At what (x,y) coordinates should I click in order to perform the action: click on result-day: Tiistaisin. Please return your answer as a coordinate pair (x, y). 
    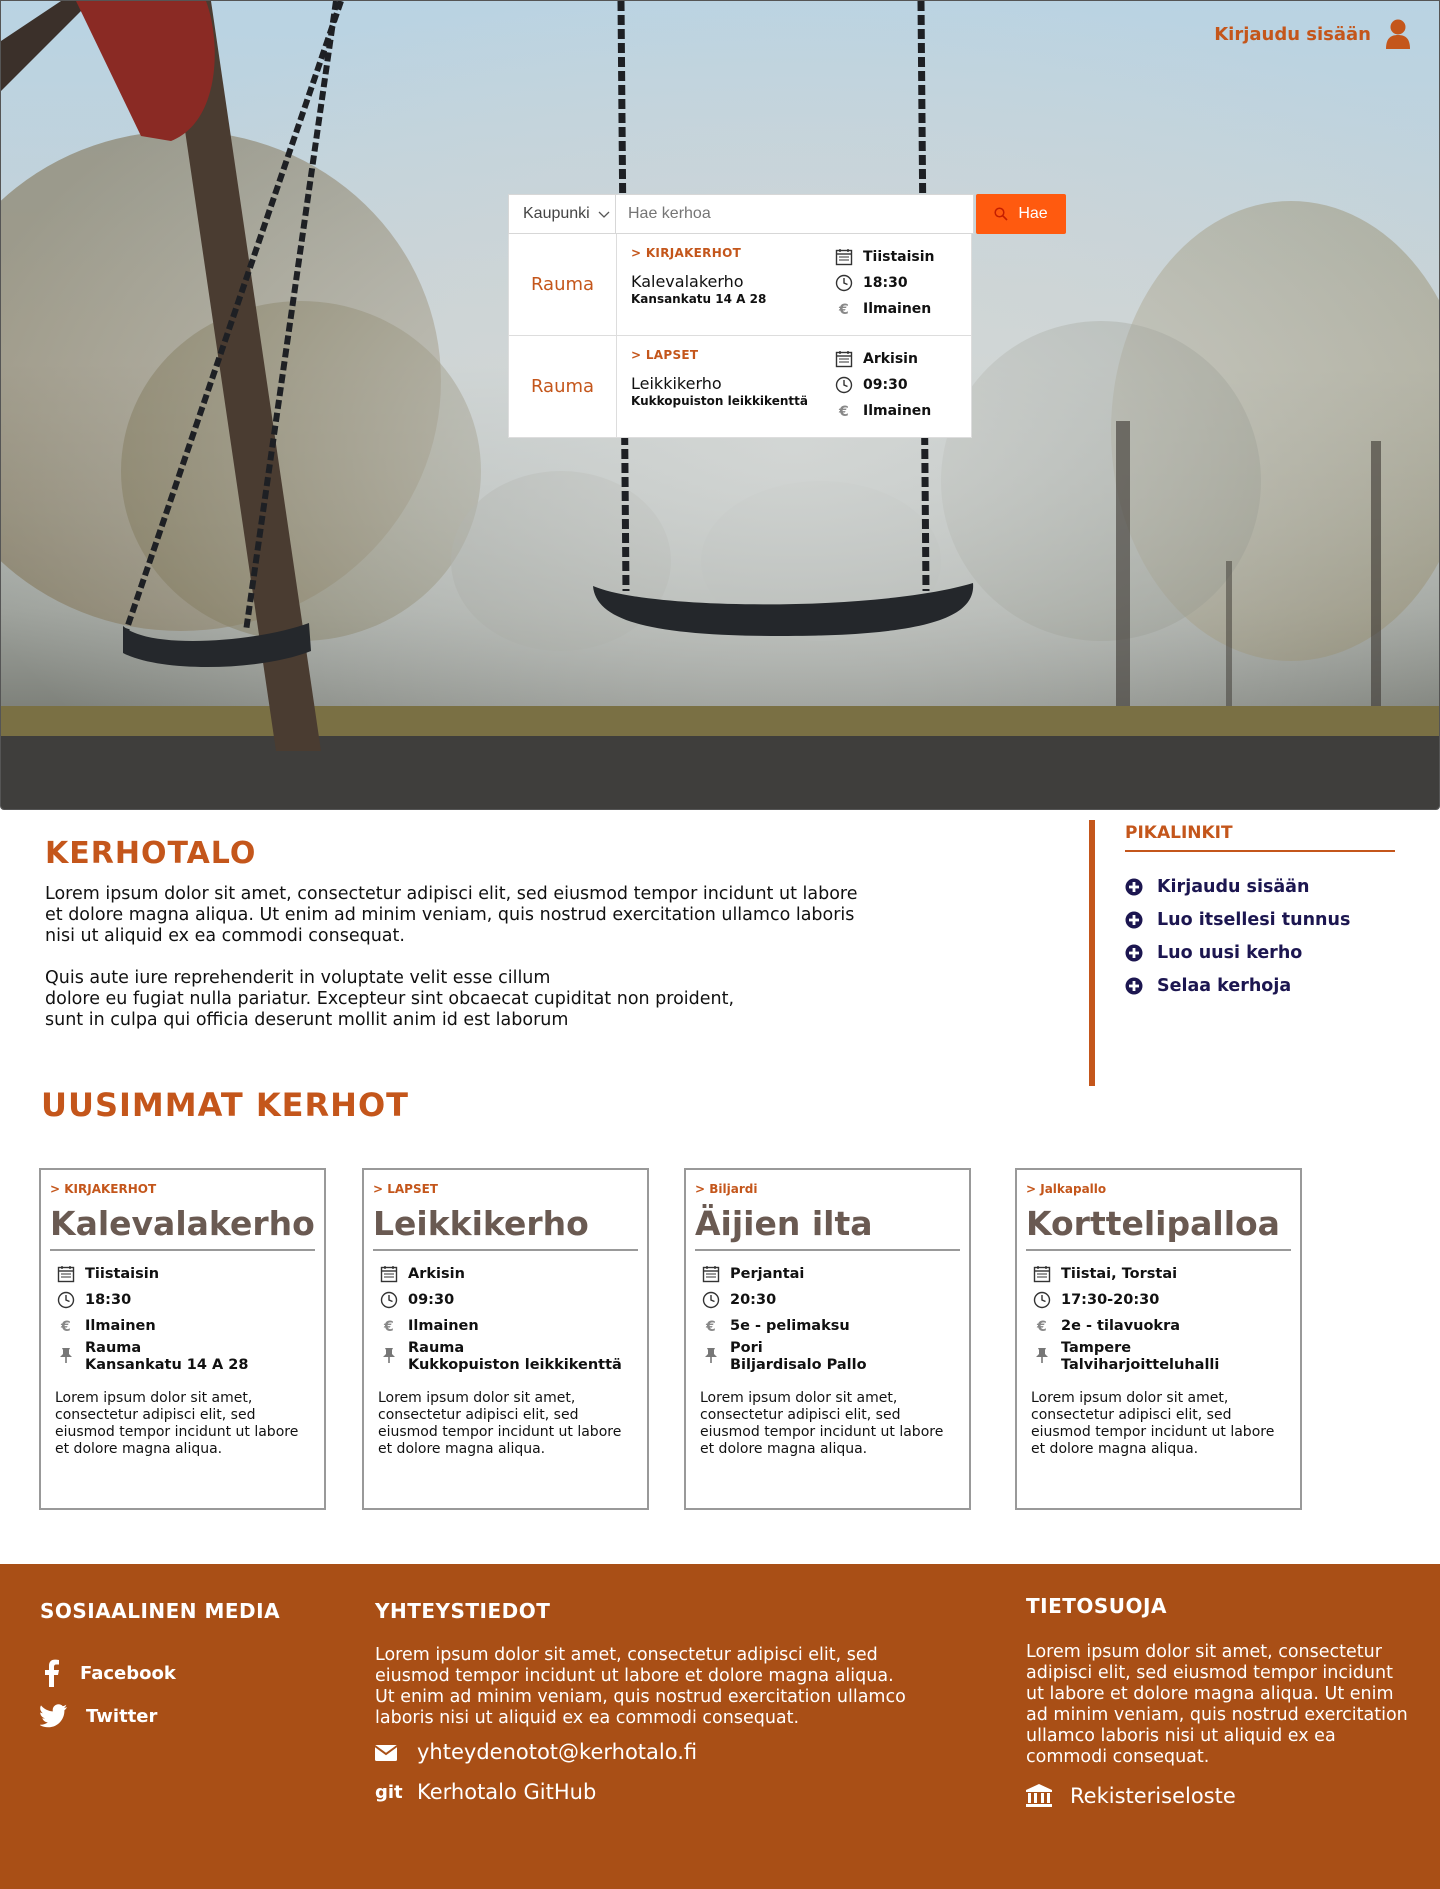
    Looking at the image, I should click on (899, 257).